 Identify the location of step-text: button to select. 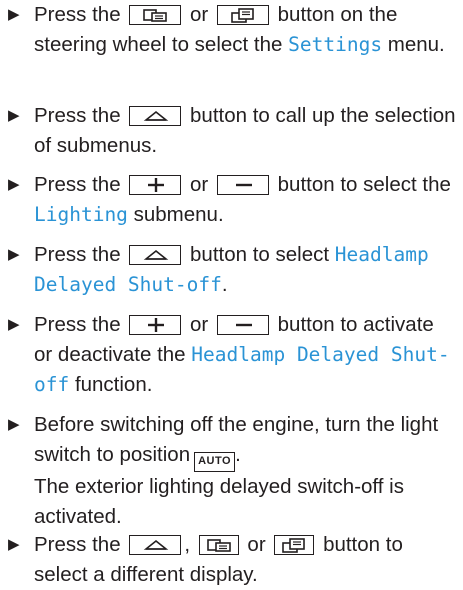
(260, 254).